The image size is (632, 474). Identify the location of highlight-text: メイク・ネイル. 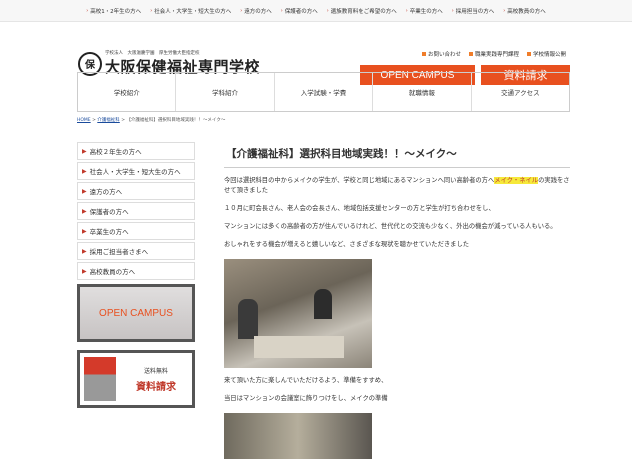
(516, 180).